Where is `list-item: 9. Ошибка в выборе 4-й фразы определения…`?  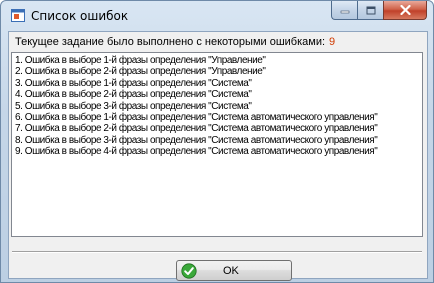 list-item: 9. Ошибка в выборе 4-й фразы определения… is located at coordinates (217, 151).